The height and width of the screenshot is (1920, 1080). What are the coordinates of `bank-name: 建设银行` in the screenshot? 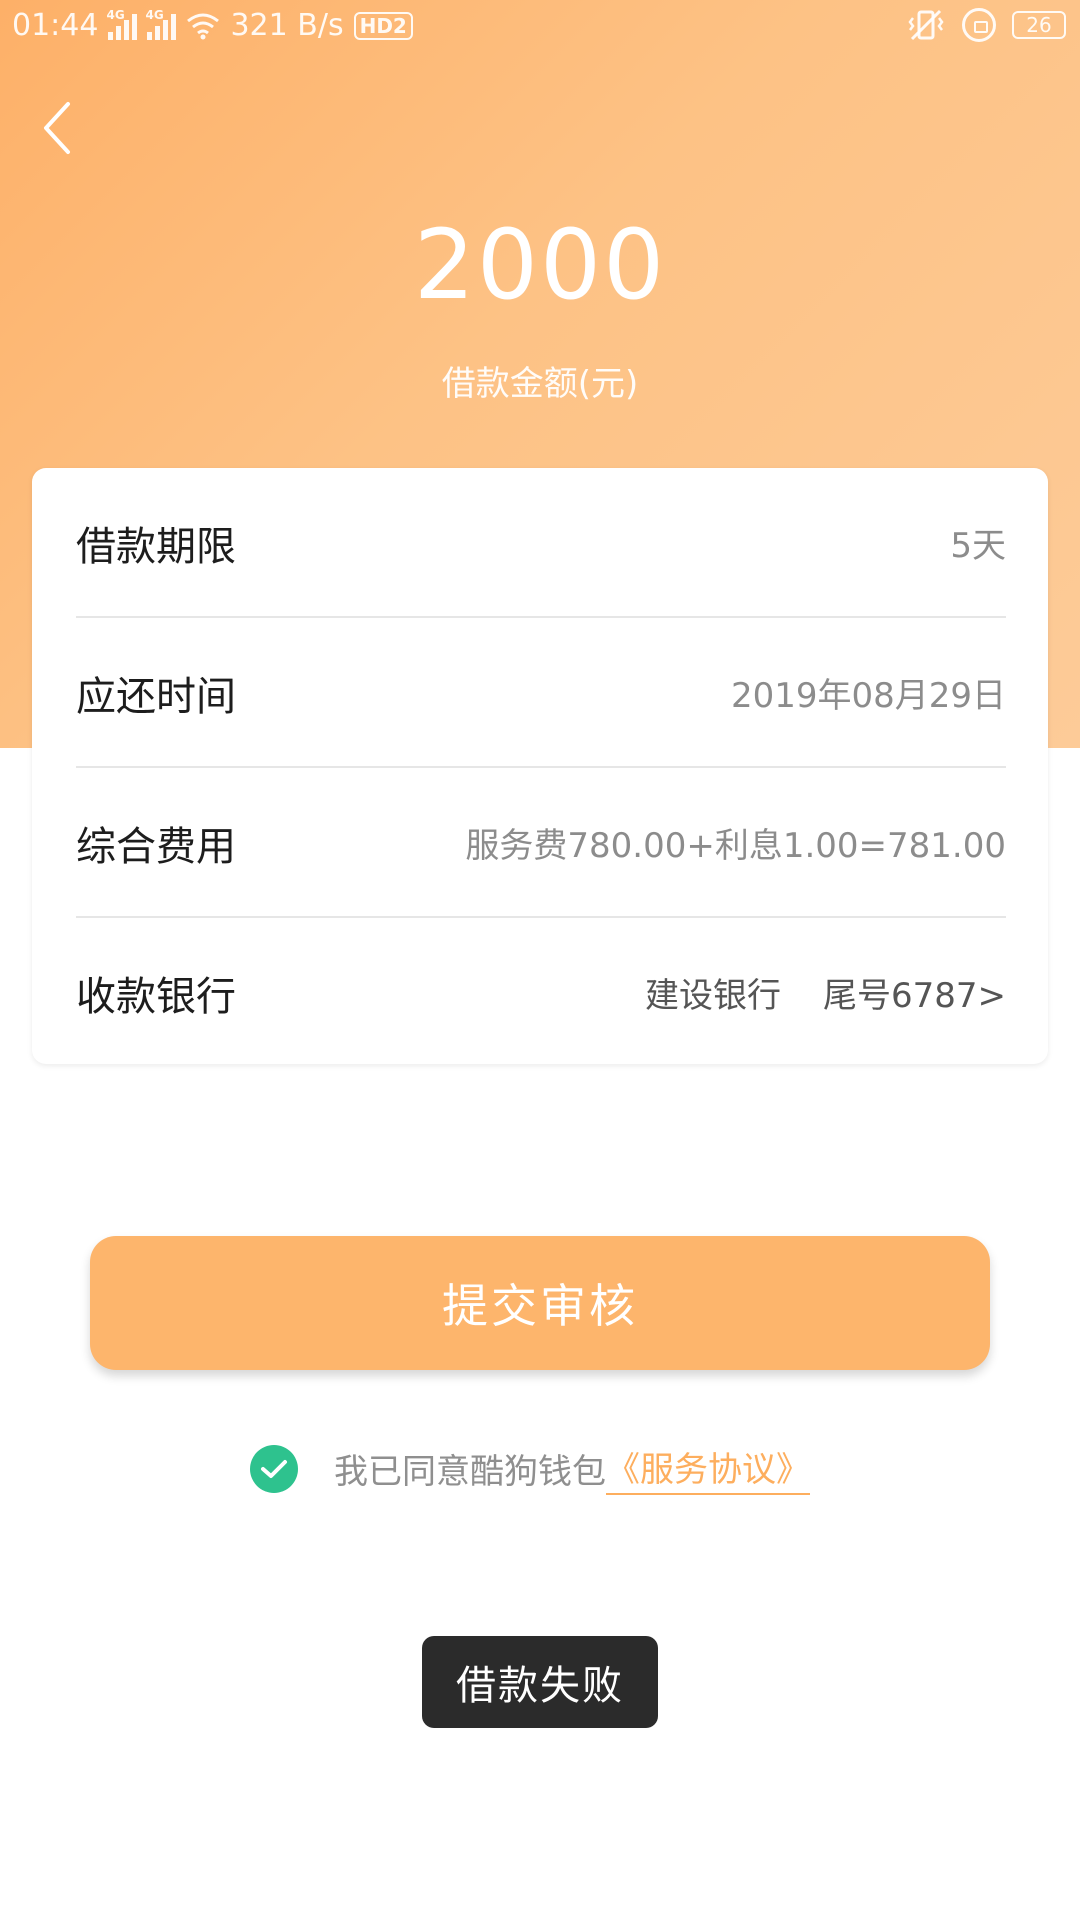 It's located at (712, 996).